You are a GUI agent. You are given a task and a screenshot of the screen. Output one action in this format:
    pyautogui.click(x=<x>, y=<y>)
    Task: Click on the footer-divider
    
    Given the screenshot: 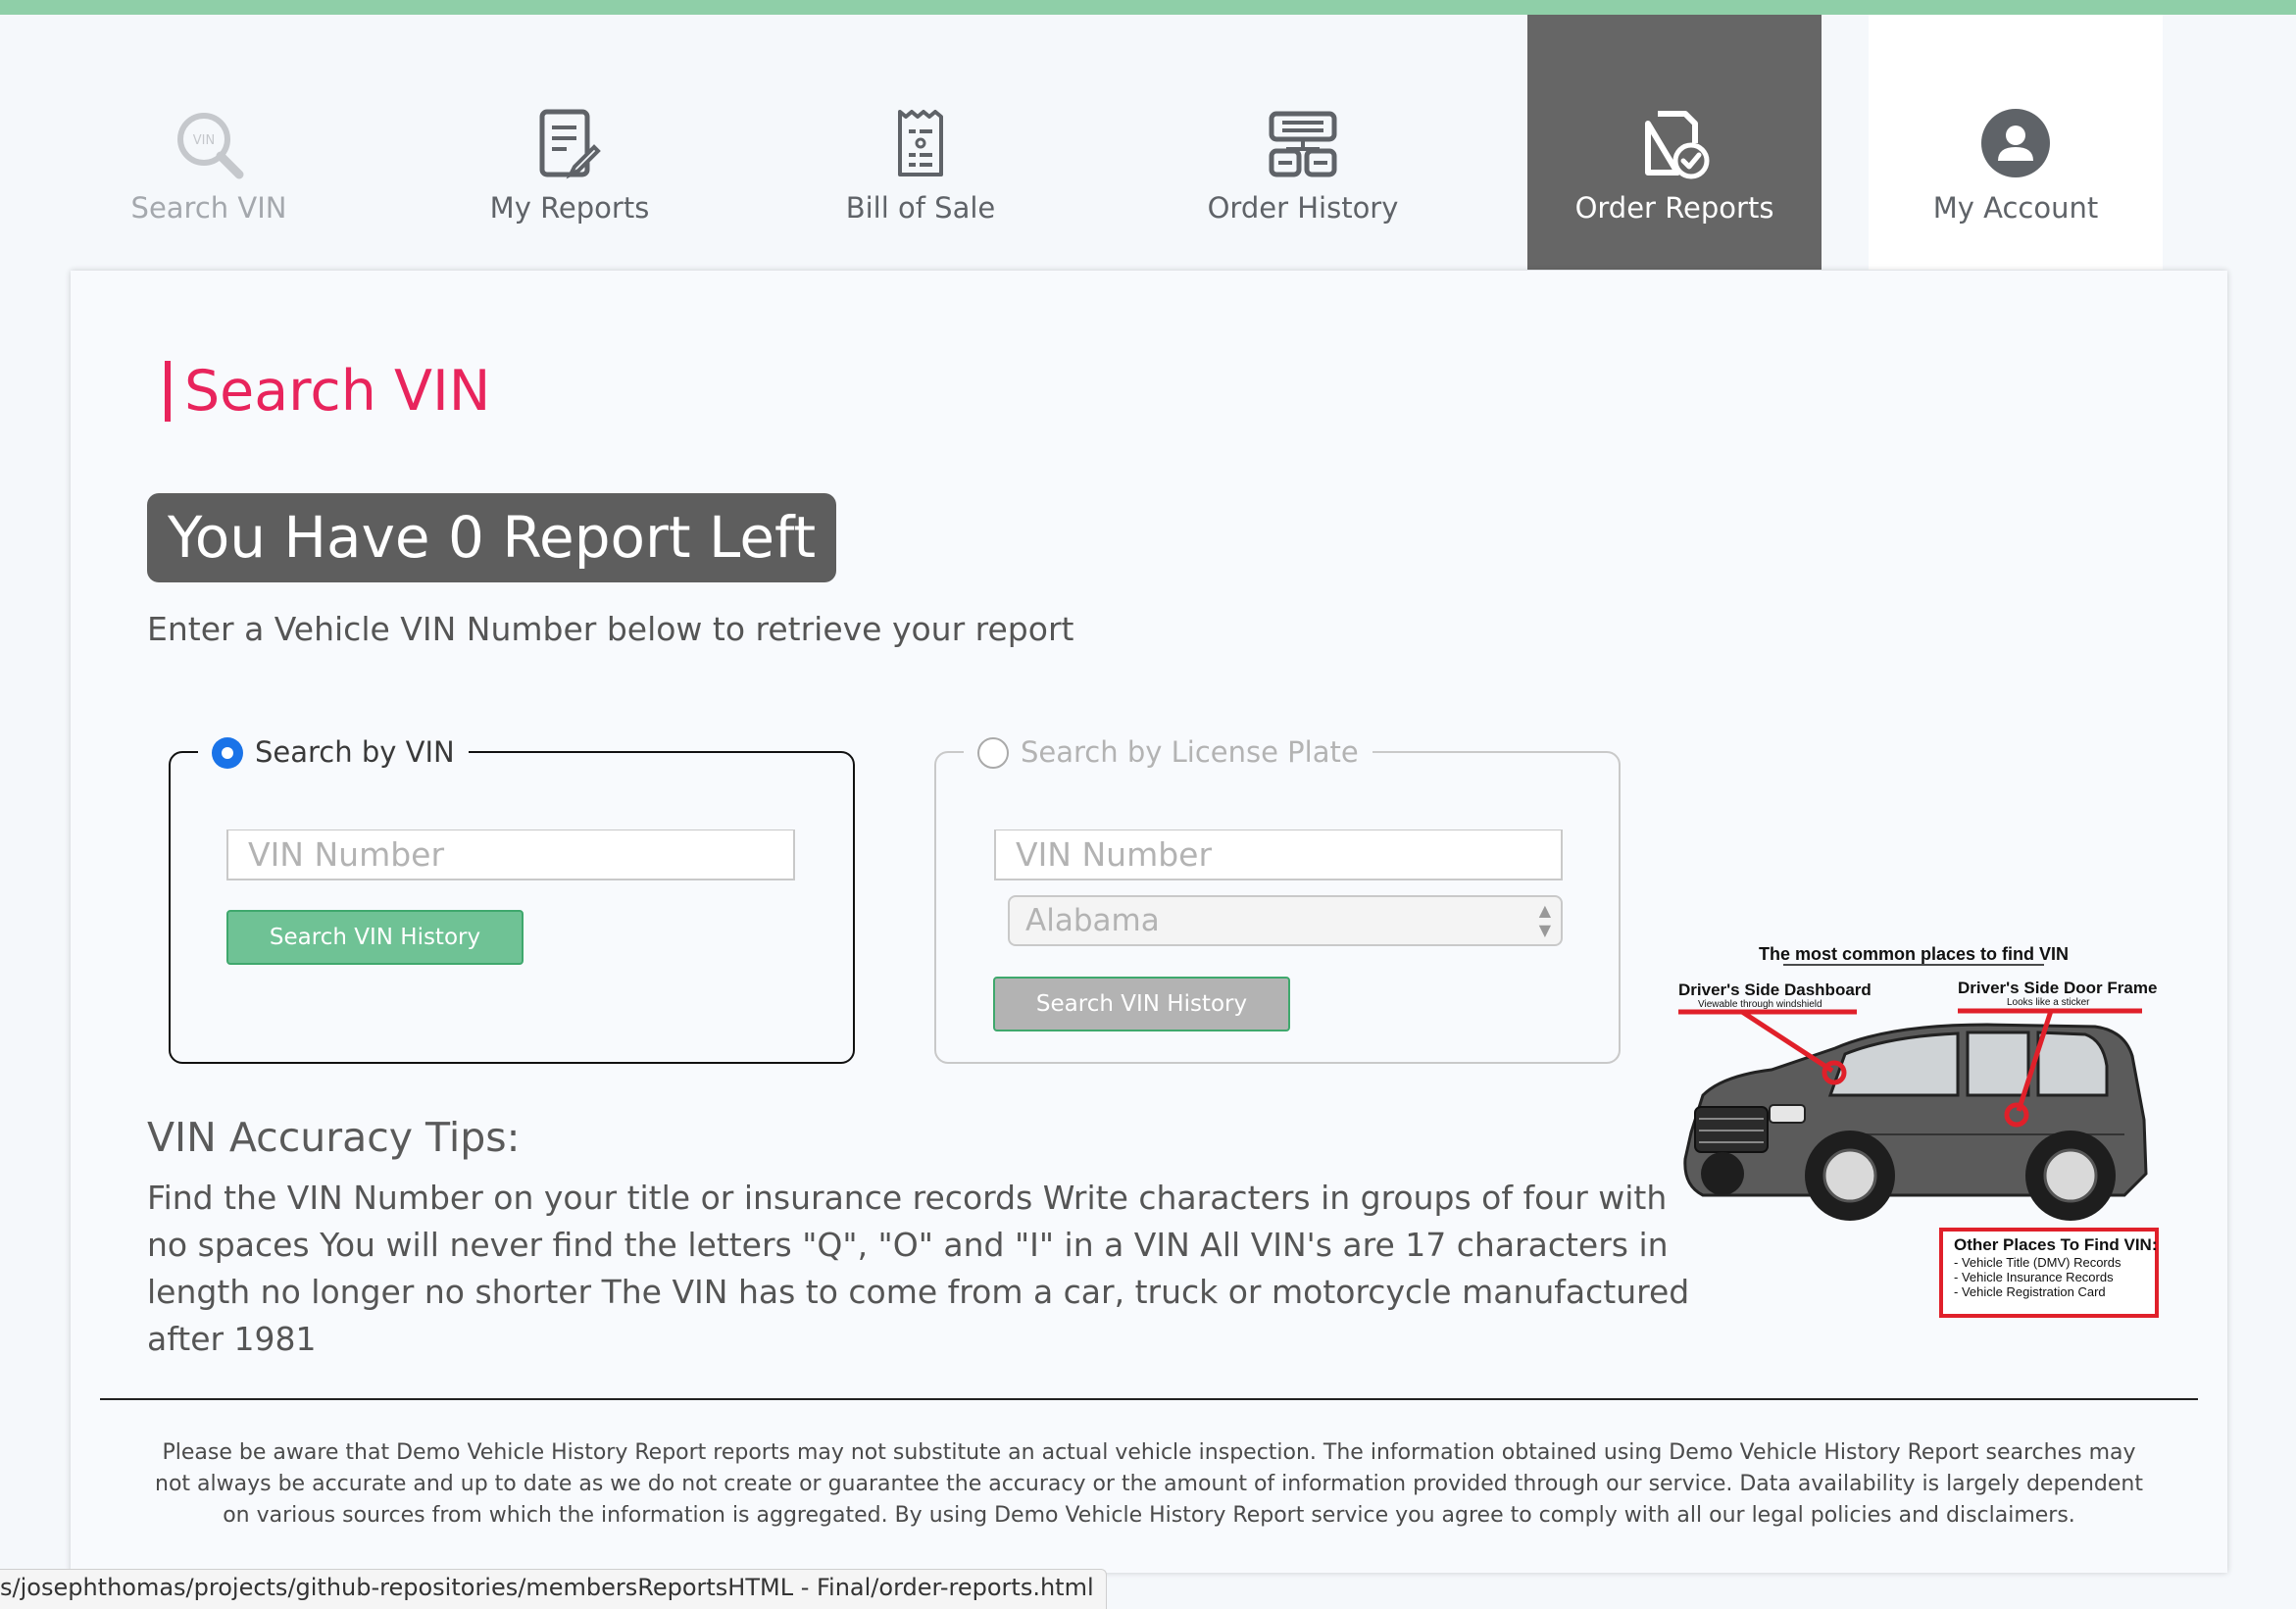 What is the action you would take?
    pyautogui.click(x=1149, y=1399)
    